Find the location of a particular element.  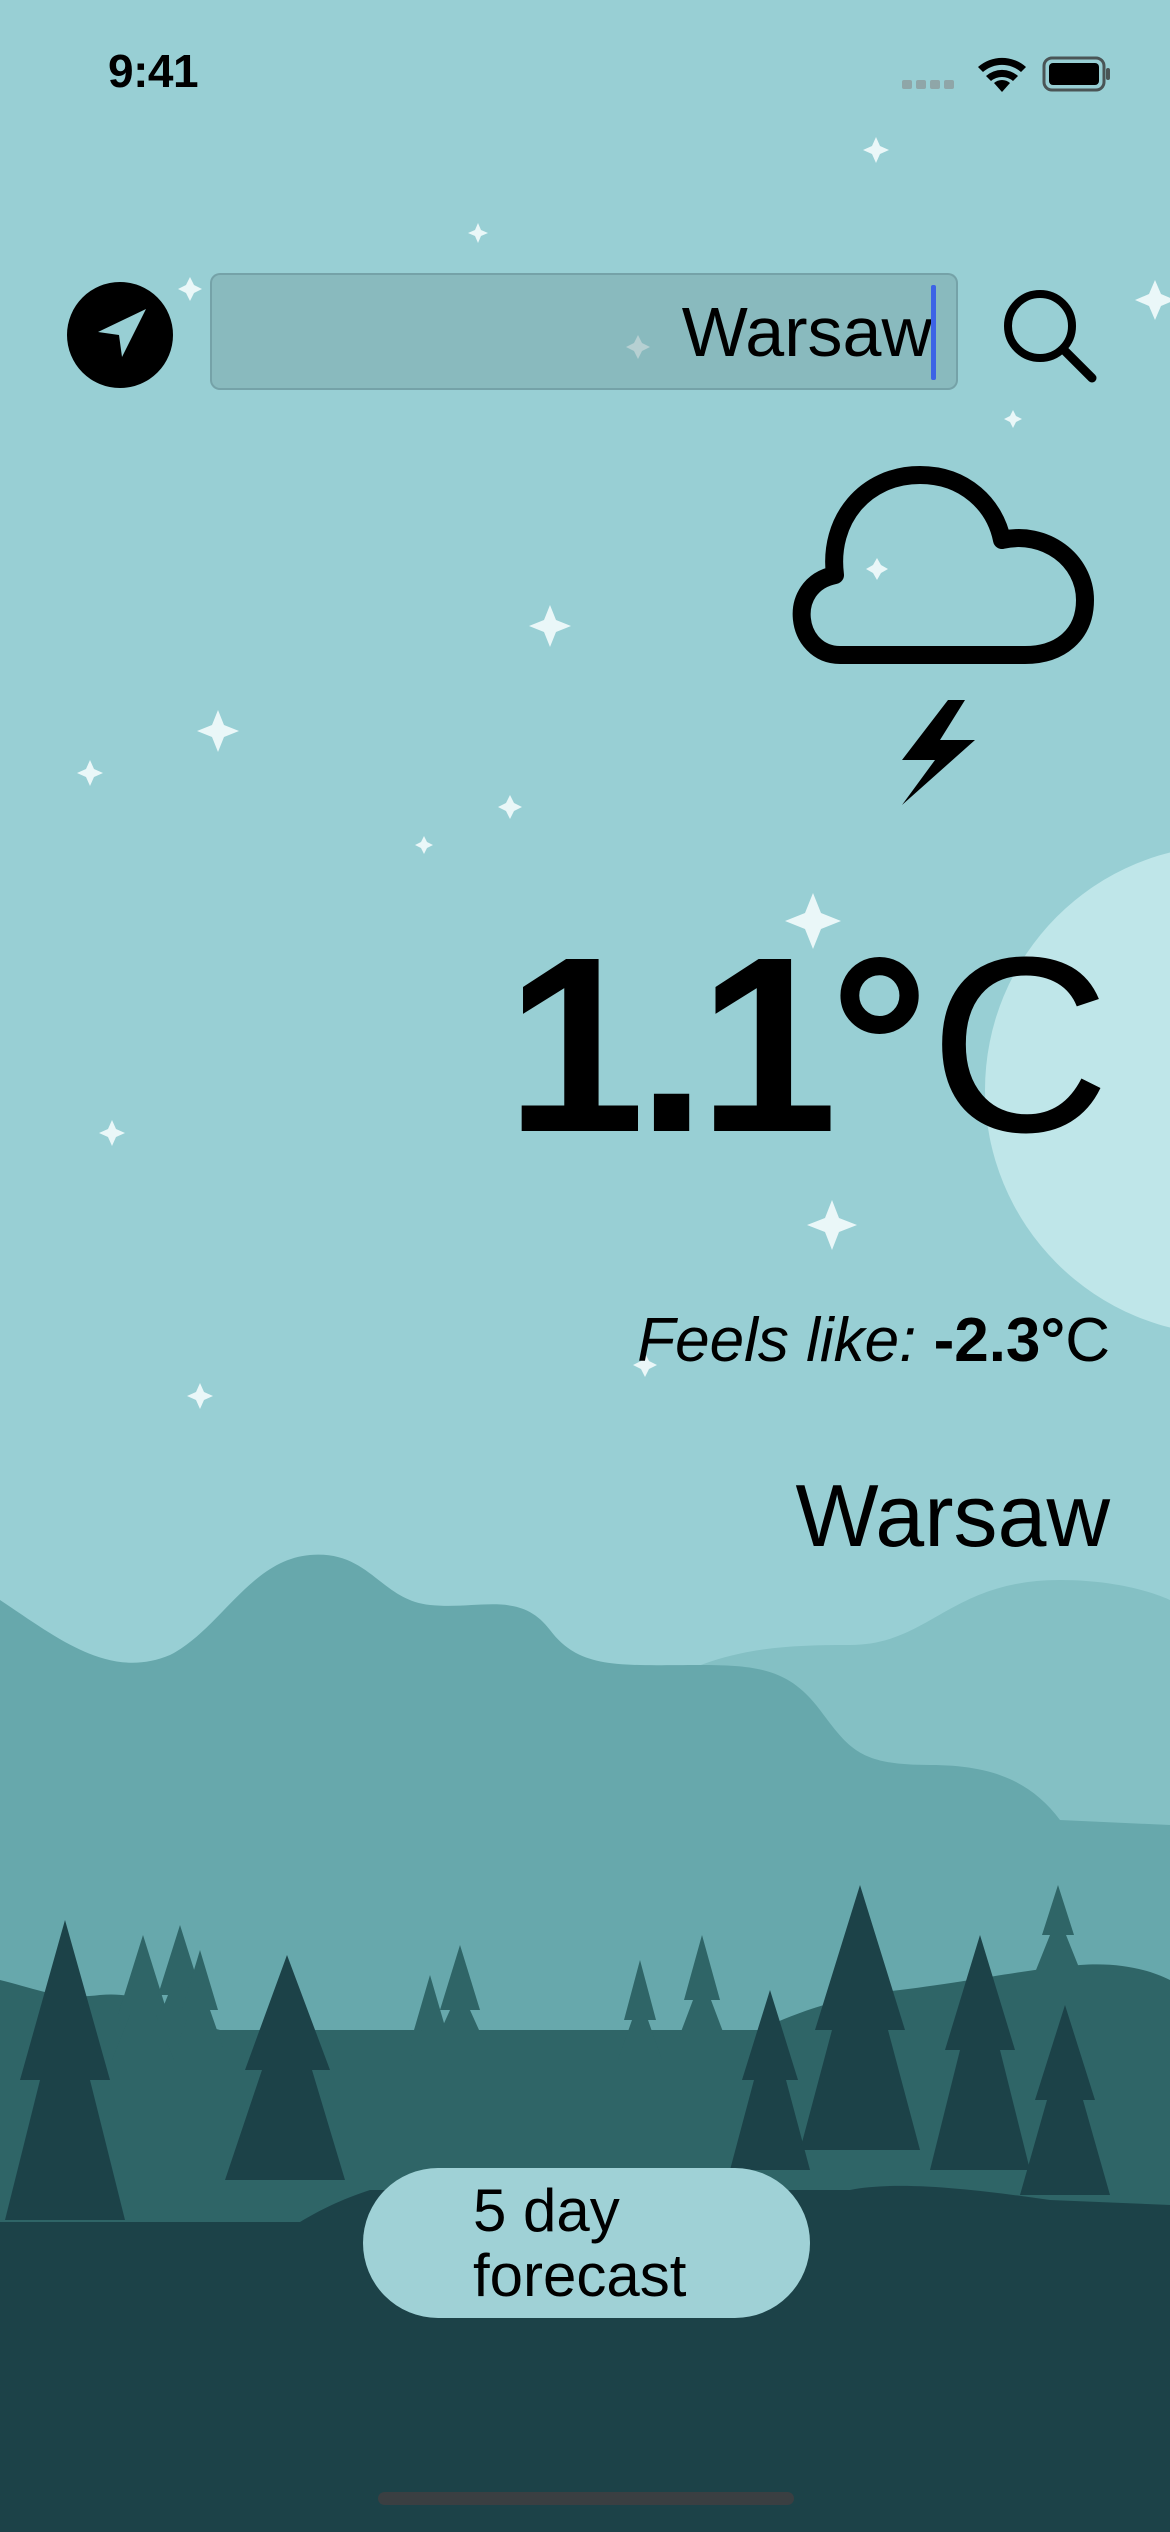

temperature-degree: ° is located at coordinates (879, 1044).